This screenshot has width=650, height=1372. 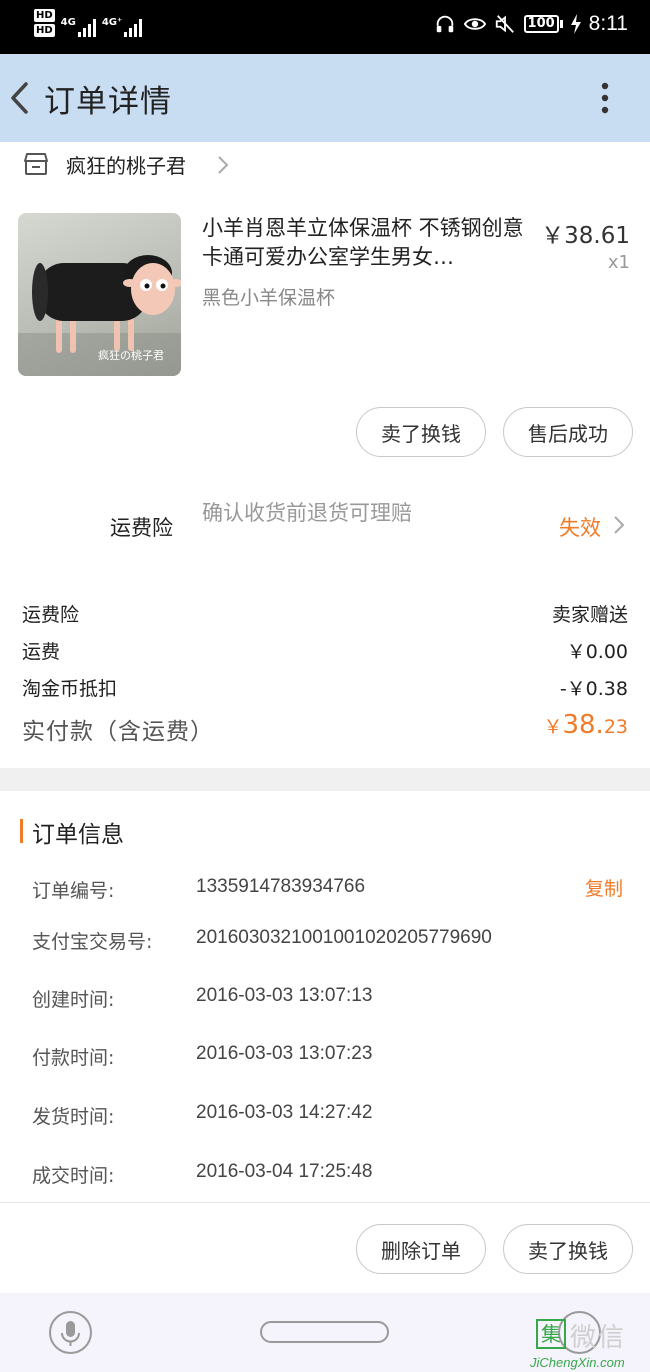 What do you see at coordinates (504, 24) in the screenshot?
I see `mute-icon` at bounding box center [504, 24].